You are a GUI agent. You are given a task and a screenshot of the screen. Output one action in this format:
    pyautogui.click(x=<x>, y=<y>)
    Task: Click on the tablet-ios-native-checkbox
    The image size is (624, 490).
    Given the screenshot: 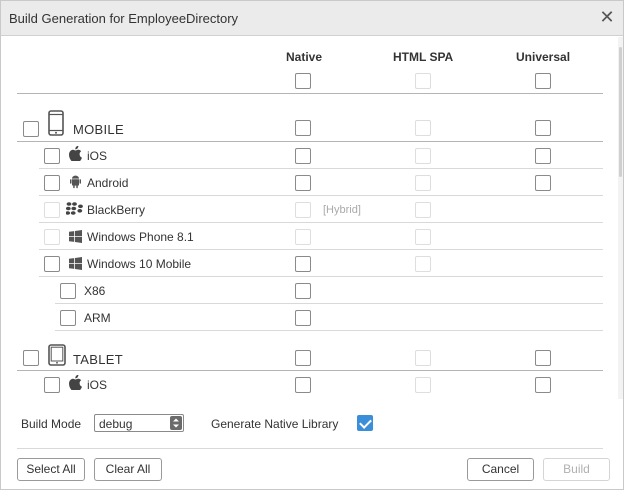 What is the action you would take?
    pyautogui.click(x=303, y=385)
    